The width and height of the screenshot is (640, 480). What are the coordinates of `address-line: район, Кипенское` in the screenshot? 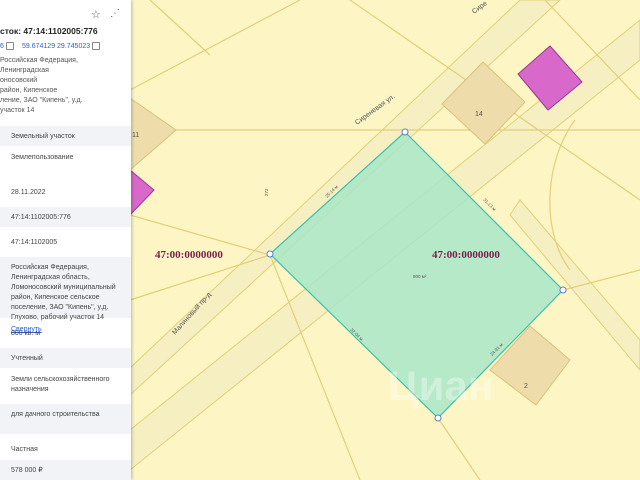 It's located at (29, 90).